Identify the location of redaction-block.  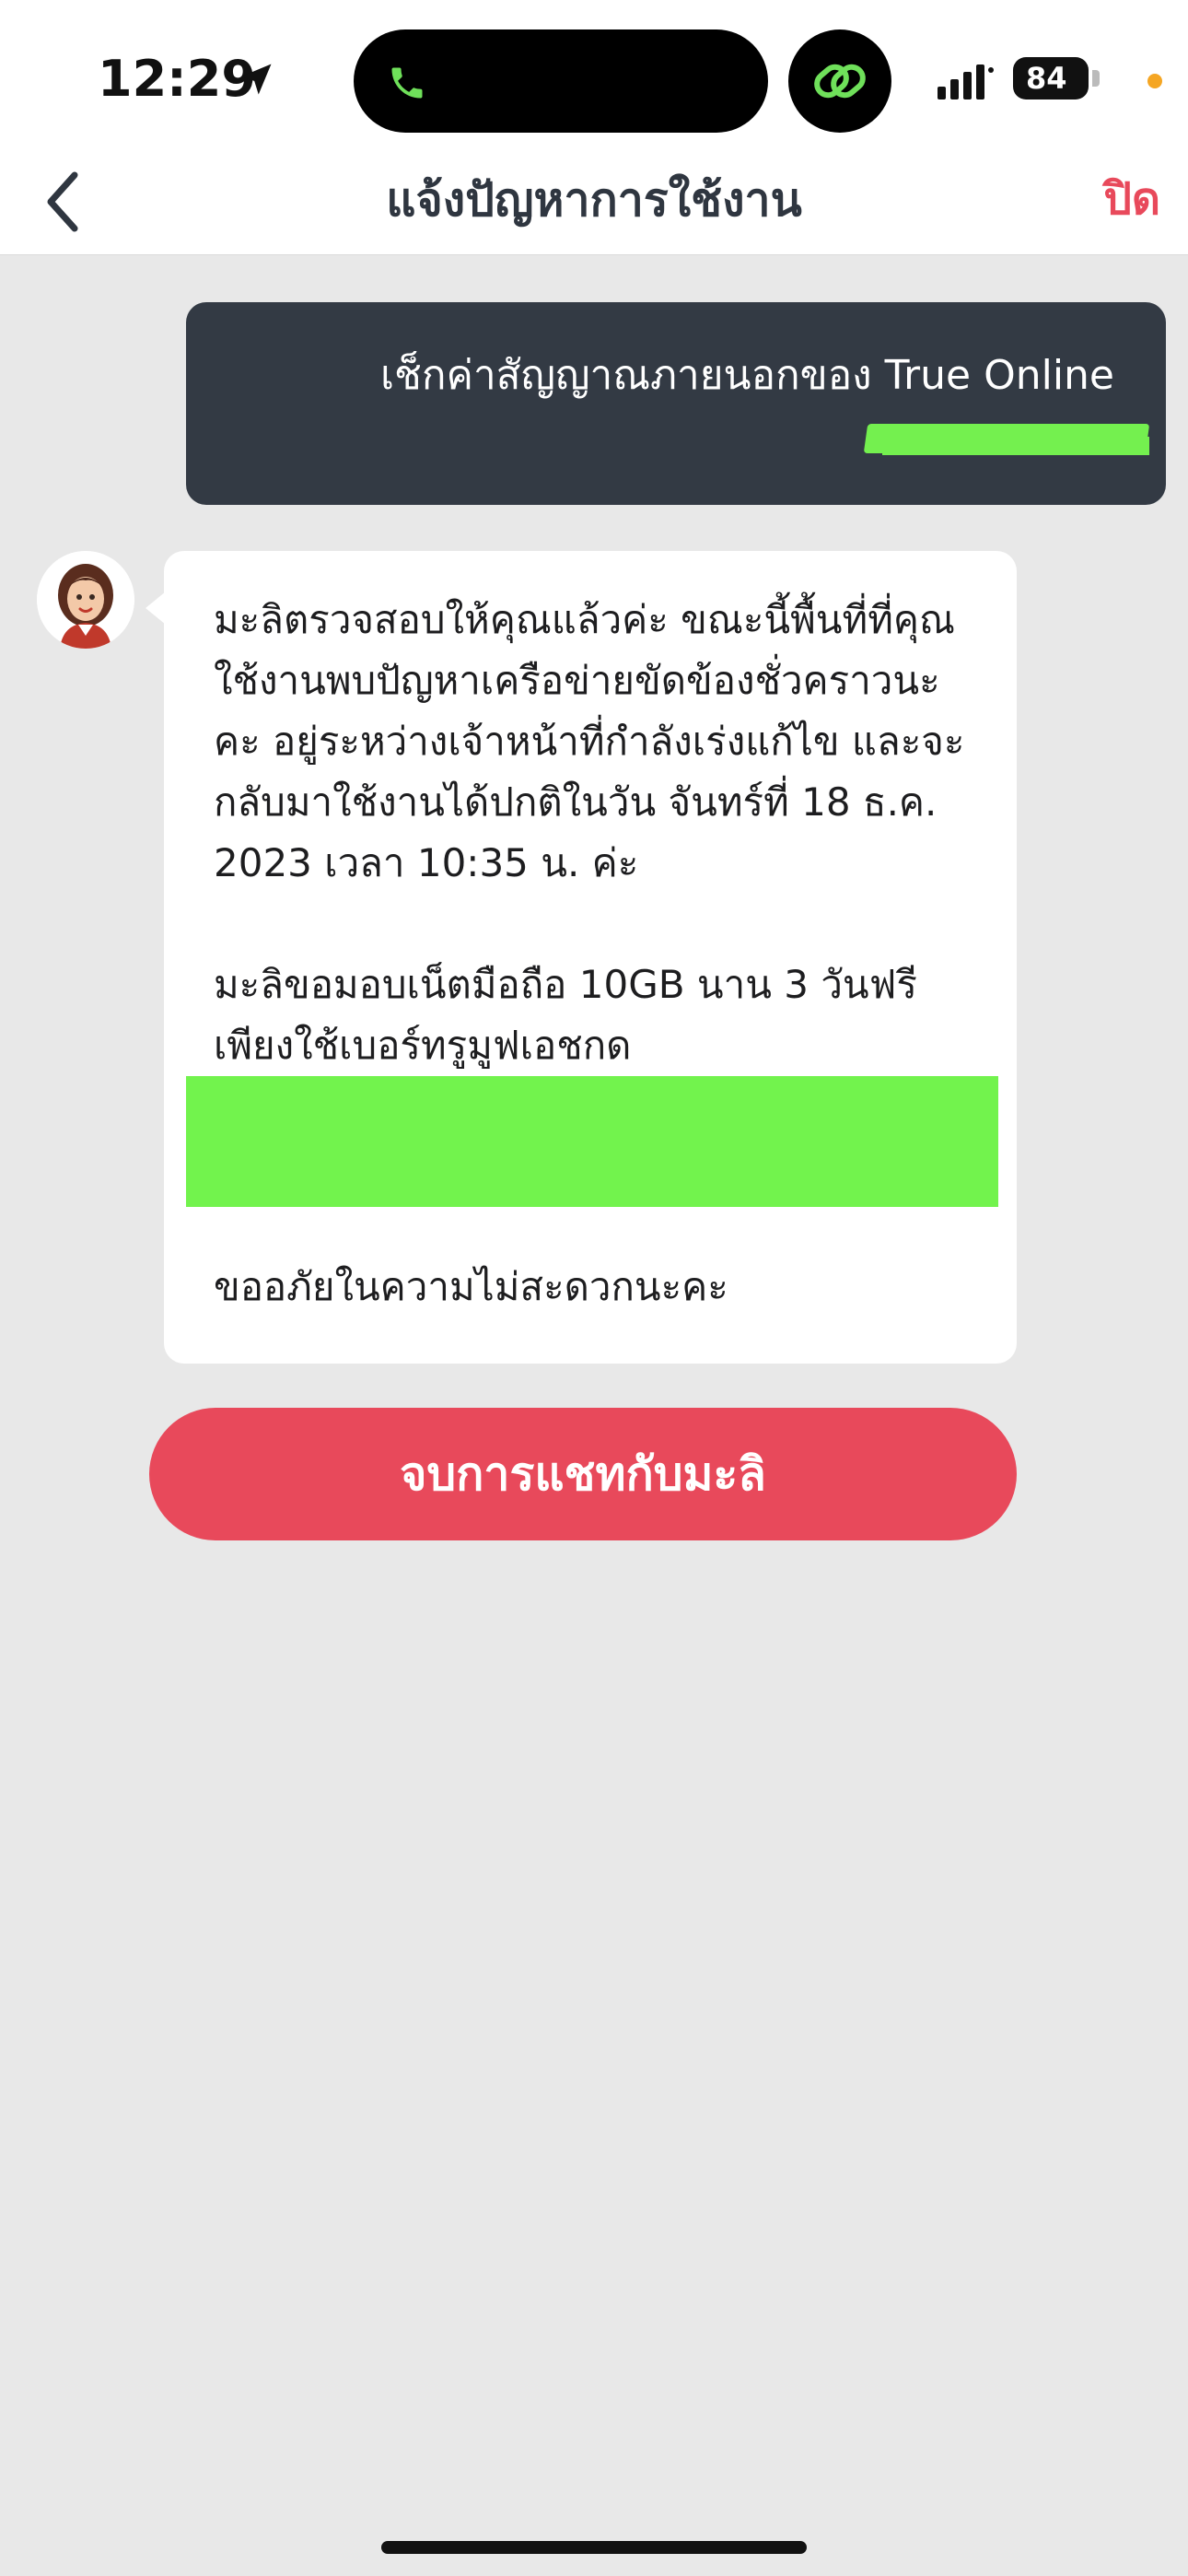
(592, 1141).